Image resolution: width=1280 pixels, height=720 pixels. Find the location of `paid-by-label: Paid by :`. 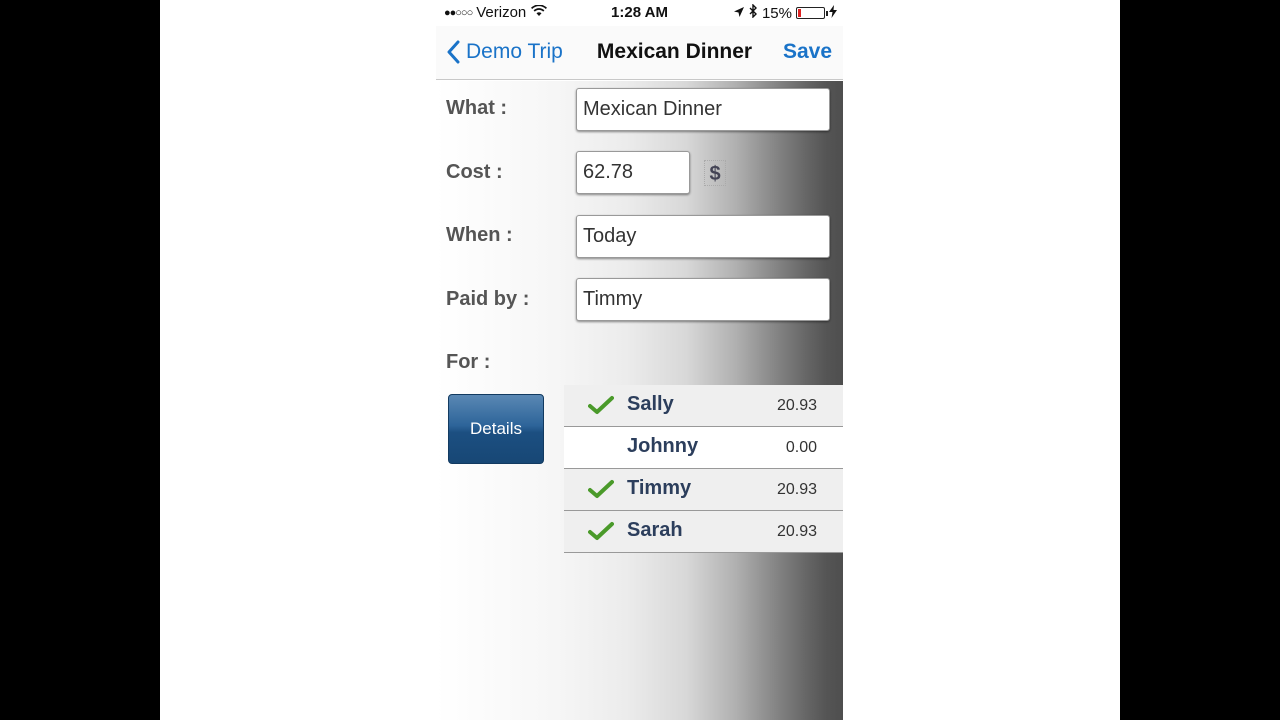

paid-by-label: Paid by : is located at coordinates (488, 299).